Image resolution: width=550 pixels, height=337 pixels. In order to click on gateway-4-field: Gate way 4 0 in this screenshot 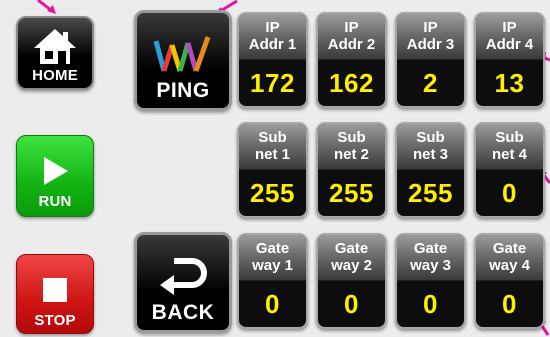, I will do `click(509, 281)`.